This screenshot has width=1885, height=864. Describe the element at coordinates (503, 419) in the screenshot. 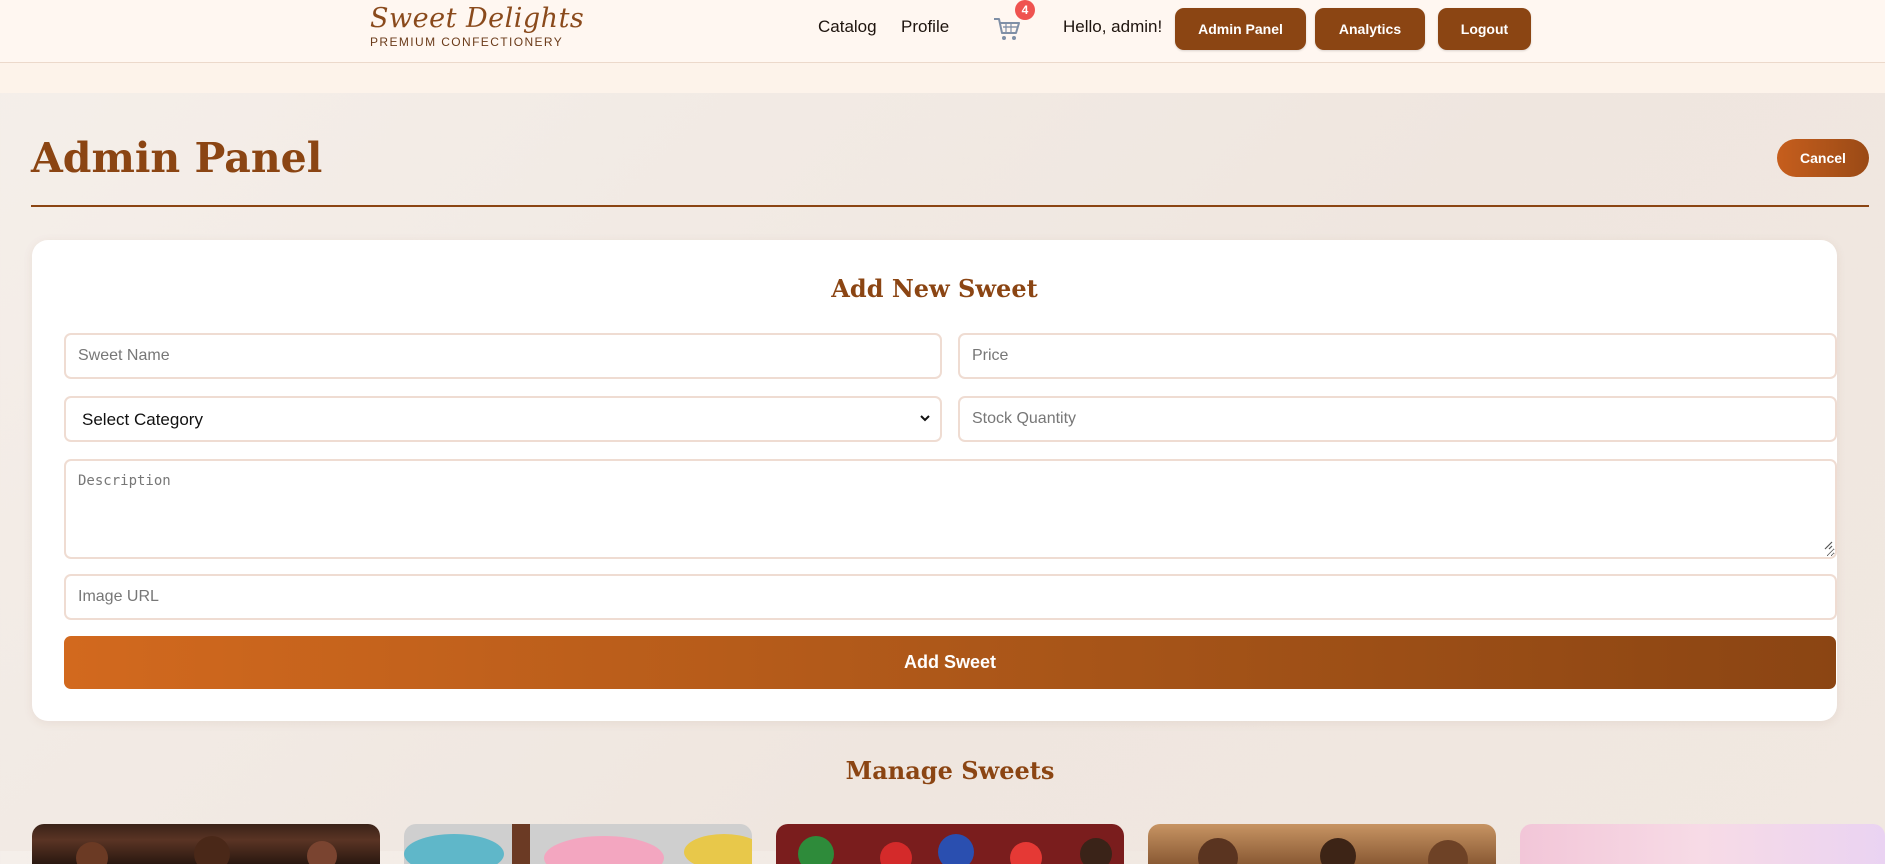

I see `category-select: Select Category` at that location.